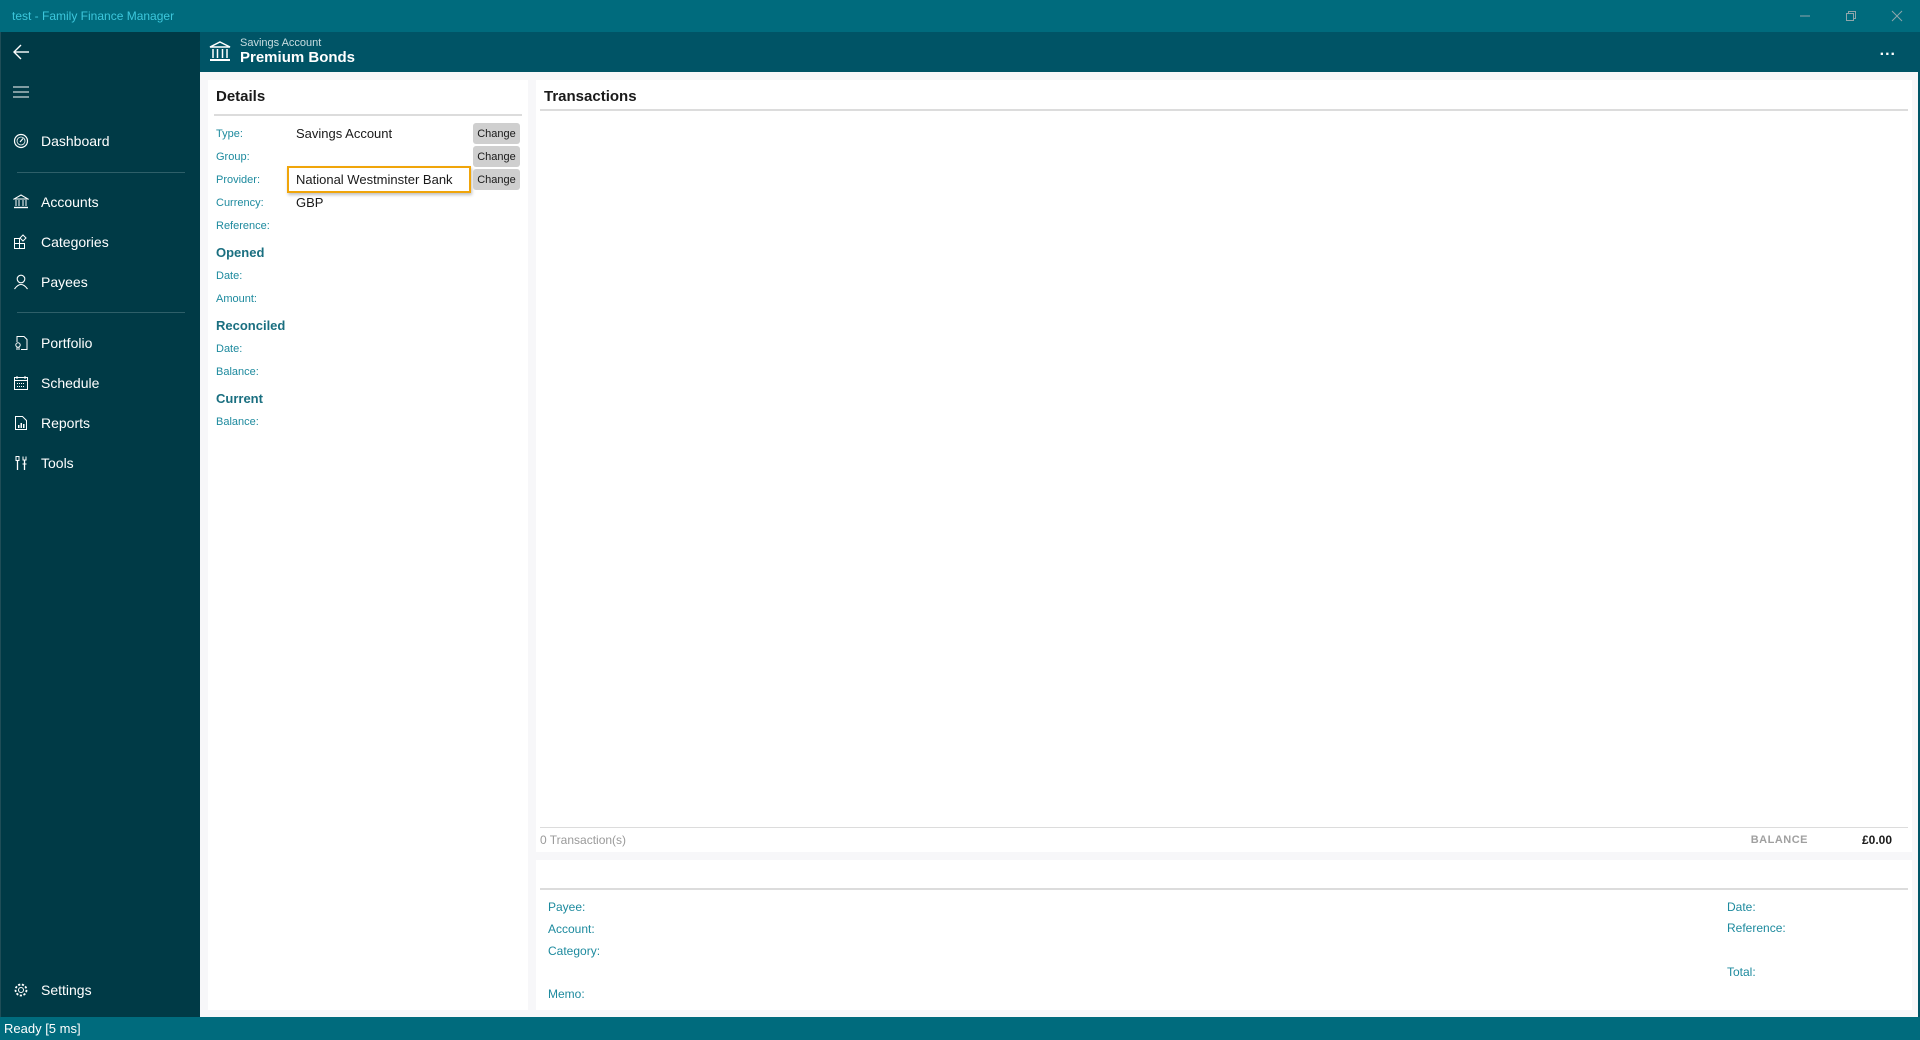 The image size is (1920, 1040). What do you see at coordinates (281, 43) in the screenshot?
I see `account-type-subtitle: Savings Account` at bounding box center [281, 43].